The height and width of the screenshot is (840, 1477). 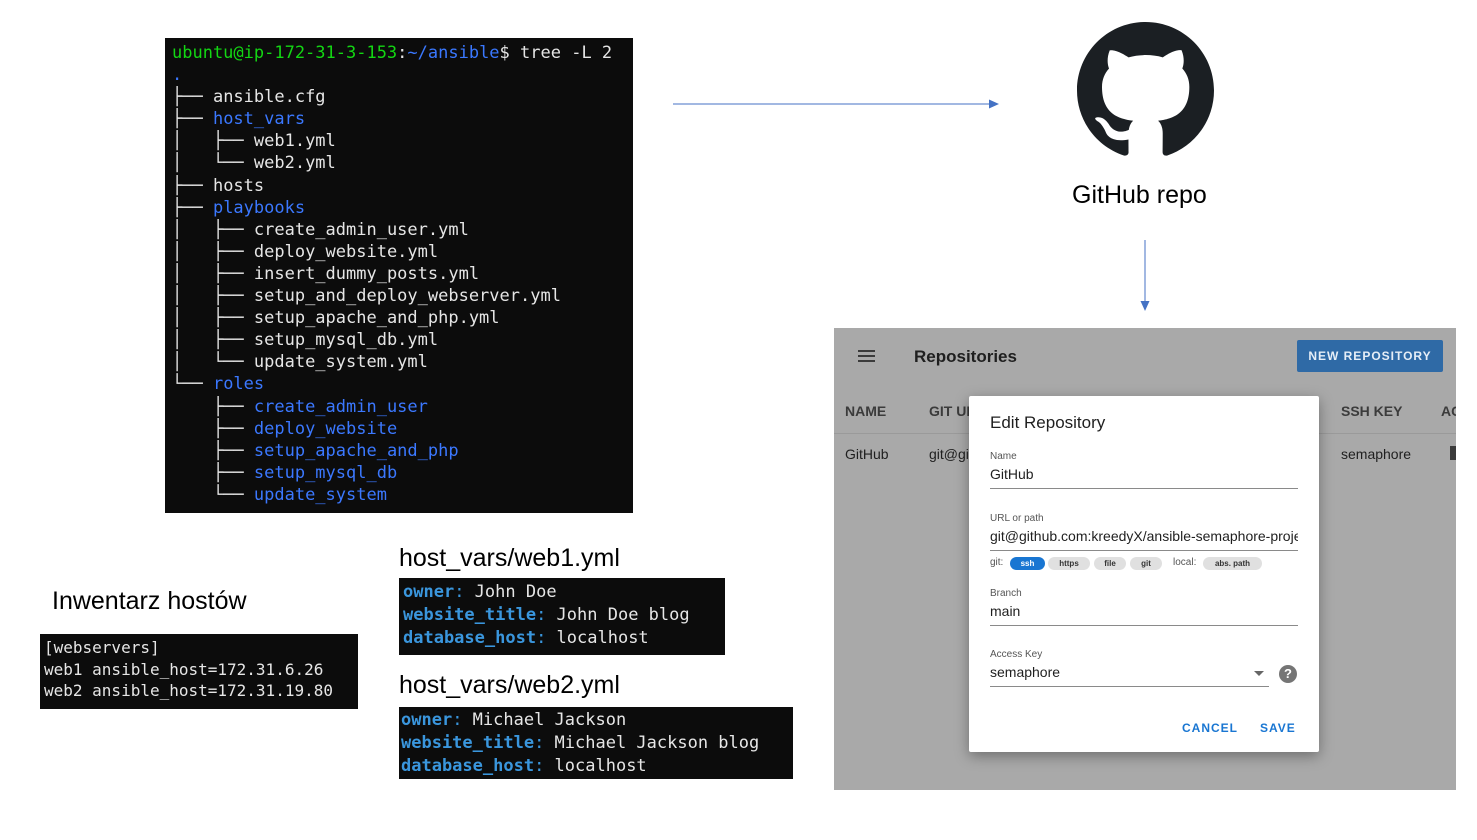 What do you see at coordinates (866, 356) in the screenshot?
I see `hamburger-menu-icon` at bounding box center [866, 356].